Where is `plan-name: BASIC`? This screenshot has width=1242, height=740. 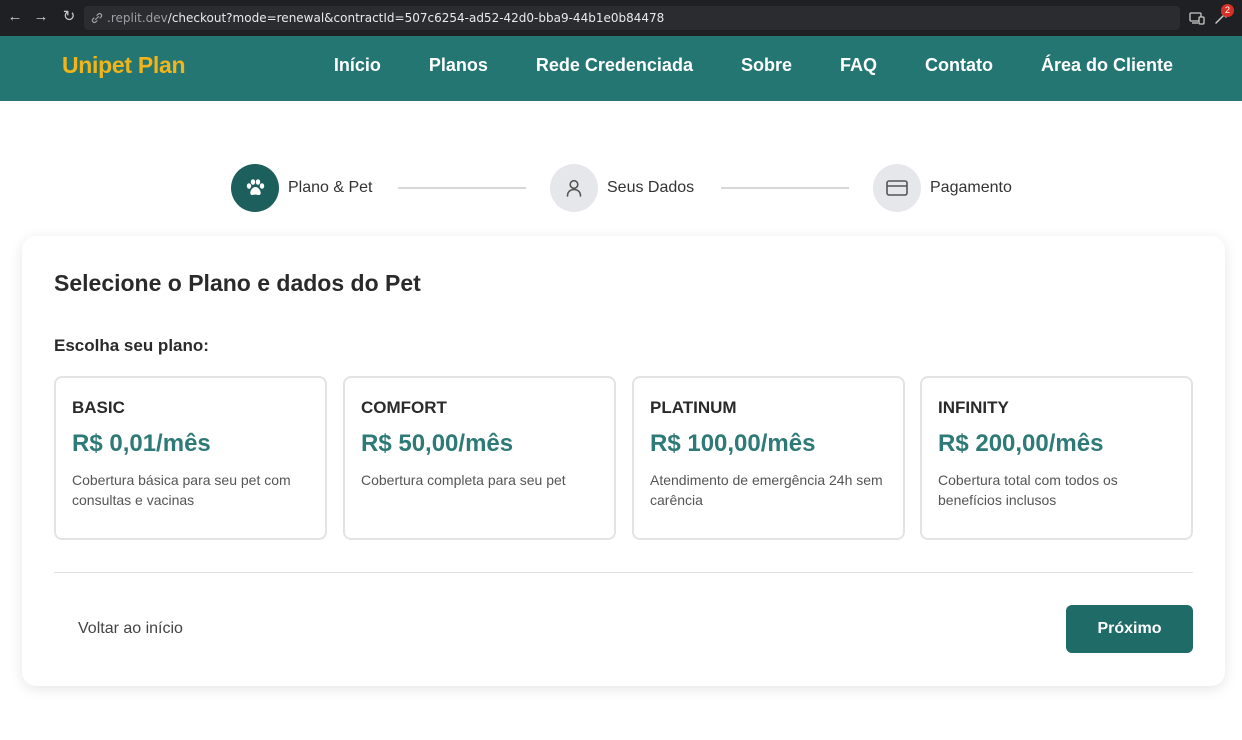
plan-name: BASIC is located at coordinates (98, 407).